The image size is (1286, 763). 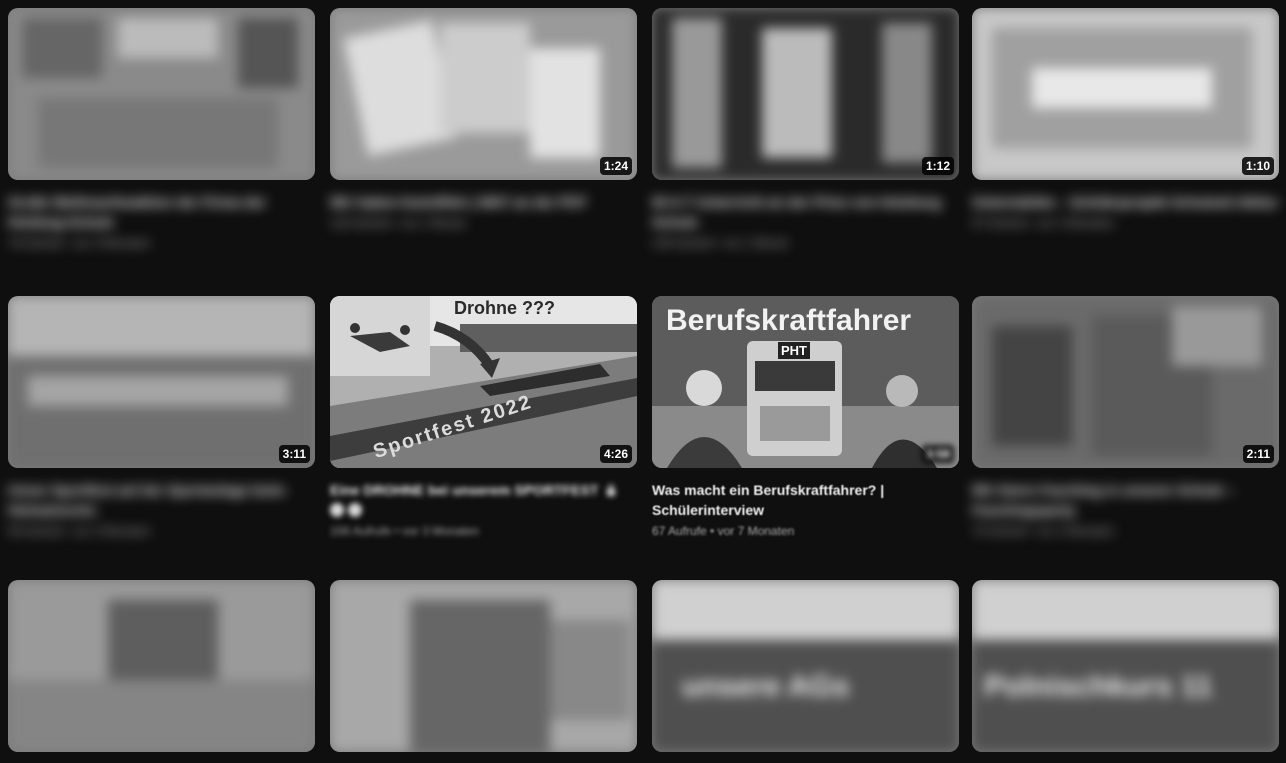 What do you see at coordinates (79, 243) in the screenshot?
I see `video-stats: 78 Aufrufe • vor 3 Monaten` at bounding box center [79, 243].